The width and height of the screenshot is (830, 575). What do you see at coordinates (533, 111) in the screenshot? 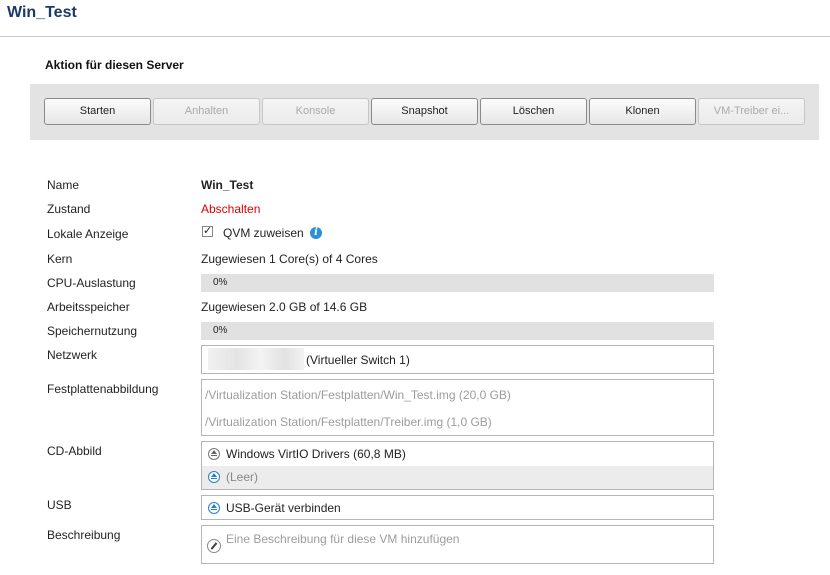
I see `delete-button: Löschen` at bounding box center [533, 111].